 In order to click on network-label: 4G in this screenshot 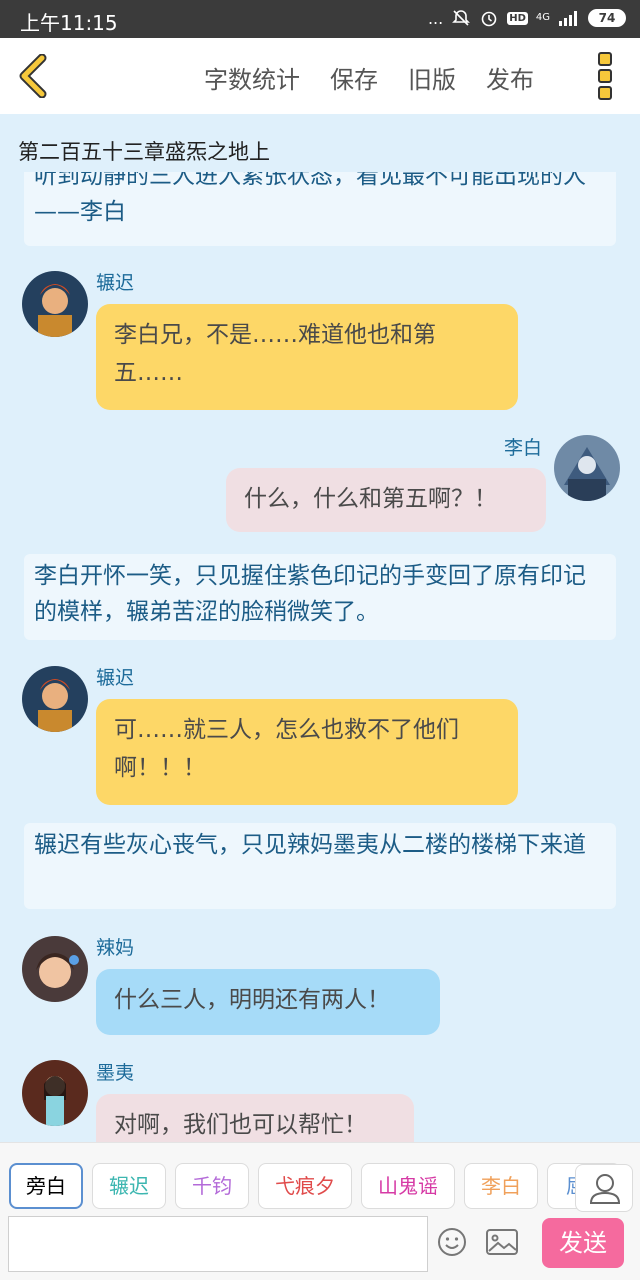, I will do `click(542, 17)`.